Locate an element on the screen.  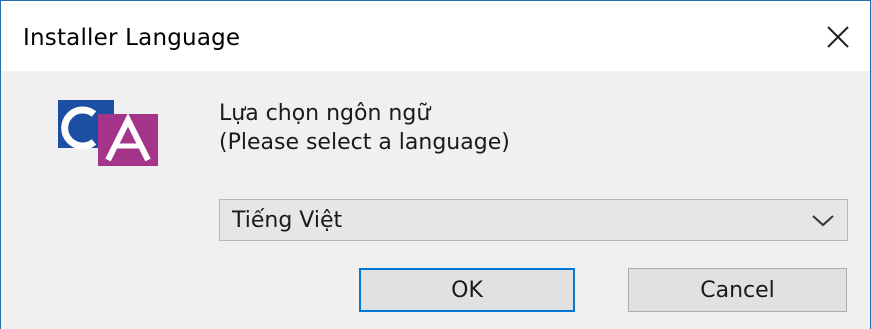
cancel-button: Cancel is located at coordinates (737, 290).